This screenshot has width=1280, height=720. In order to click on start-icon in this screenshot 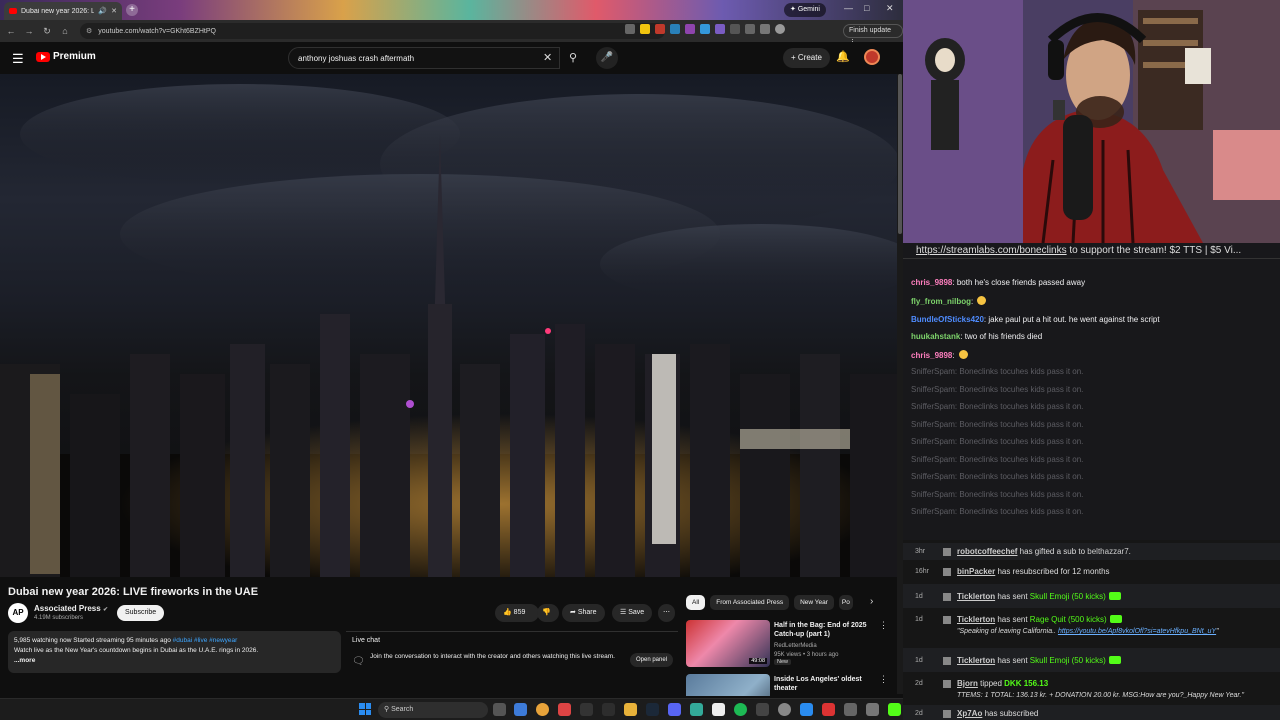, I will do `click(365, 709)`.